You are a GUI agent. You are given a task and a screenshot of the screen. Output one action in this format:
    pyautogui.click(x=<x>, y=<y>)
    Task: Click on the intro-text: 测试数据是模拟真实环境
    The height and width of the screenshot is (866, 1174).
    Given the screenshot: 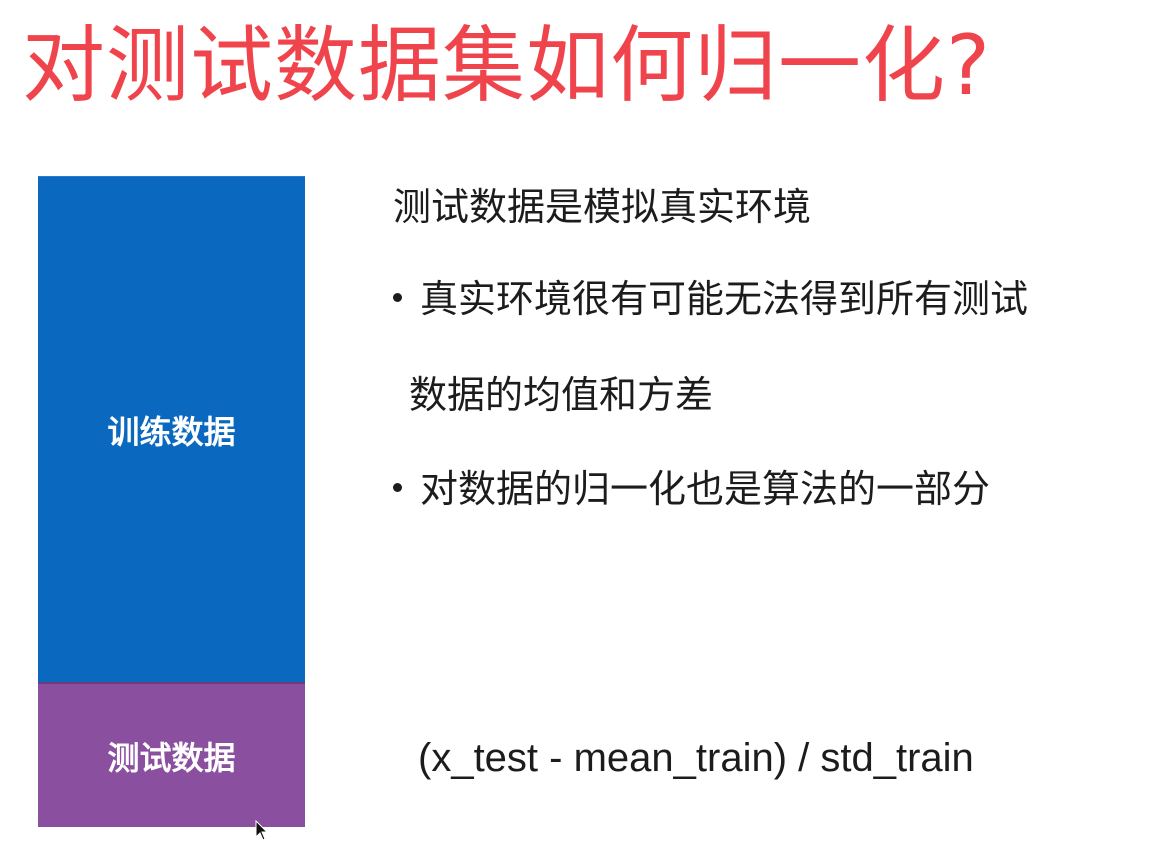 What is the action you would take?
    pyautogui.click(x=602, y=207)
    